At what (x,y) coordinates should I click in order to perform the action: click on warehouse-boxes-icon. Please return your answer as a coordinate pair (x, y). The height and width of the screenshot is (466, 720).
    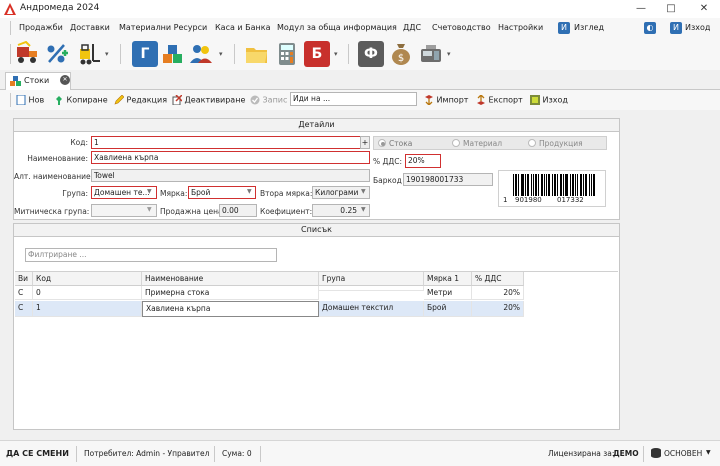
    Looking at the image, I should click on (173, 54).